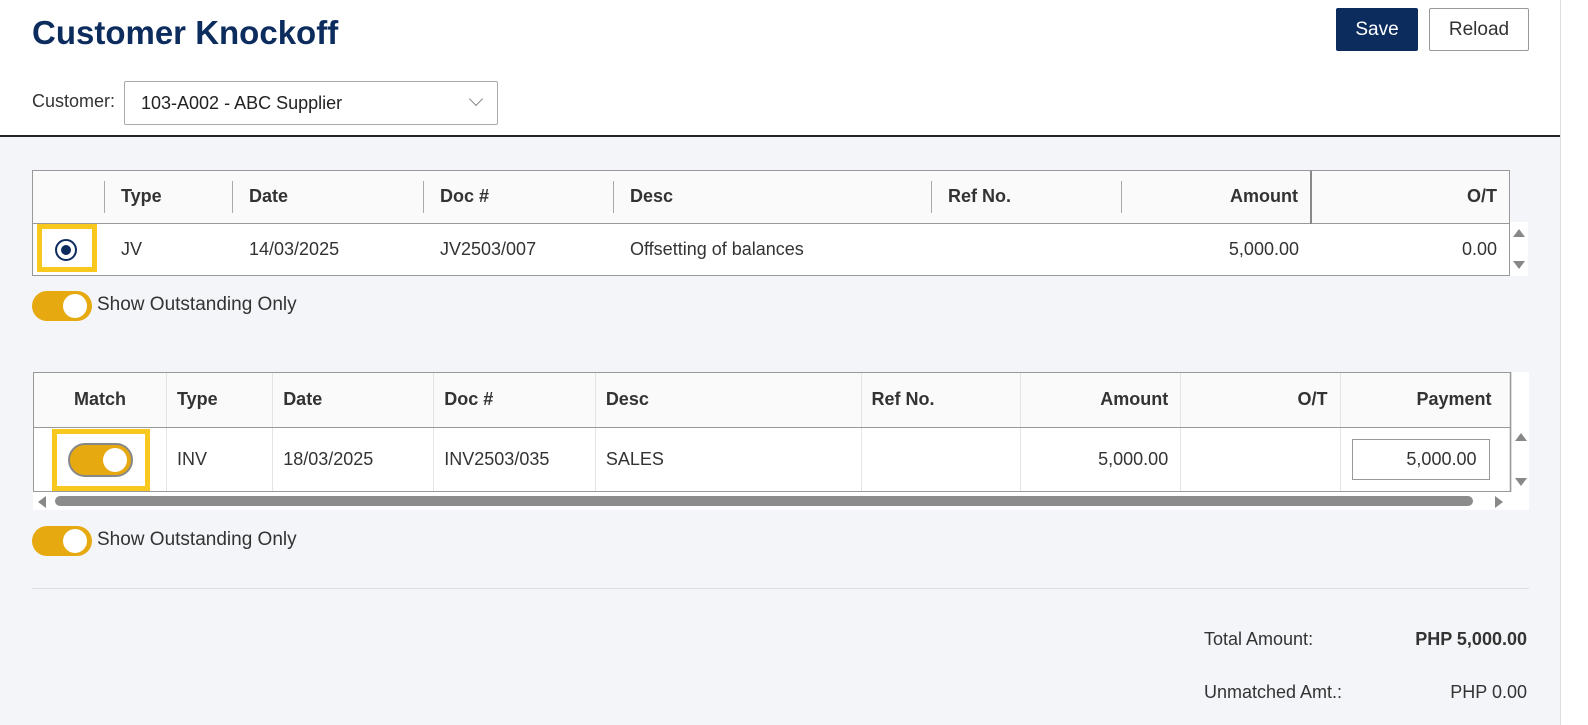  What do you see at coordinates (764, 501) in the screenshot?
I see `scrollbar-thumb` at bounding box center [764, 501].